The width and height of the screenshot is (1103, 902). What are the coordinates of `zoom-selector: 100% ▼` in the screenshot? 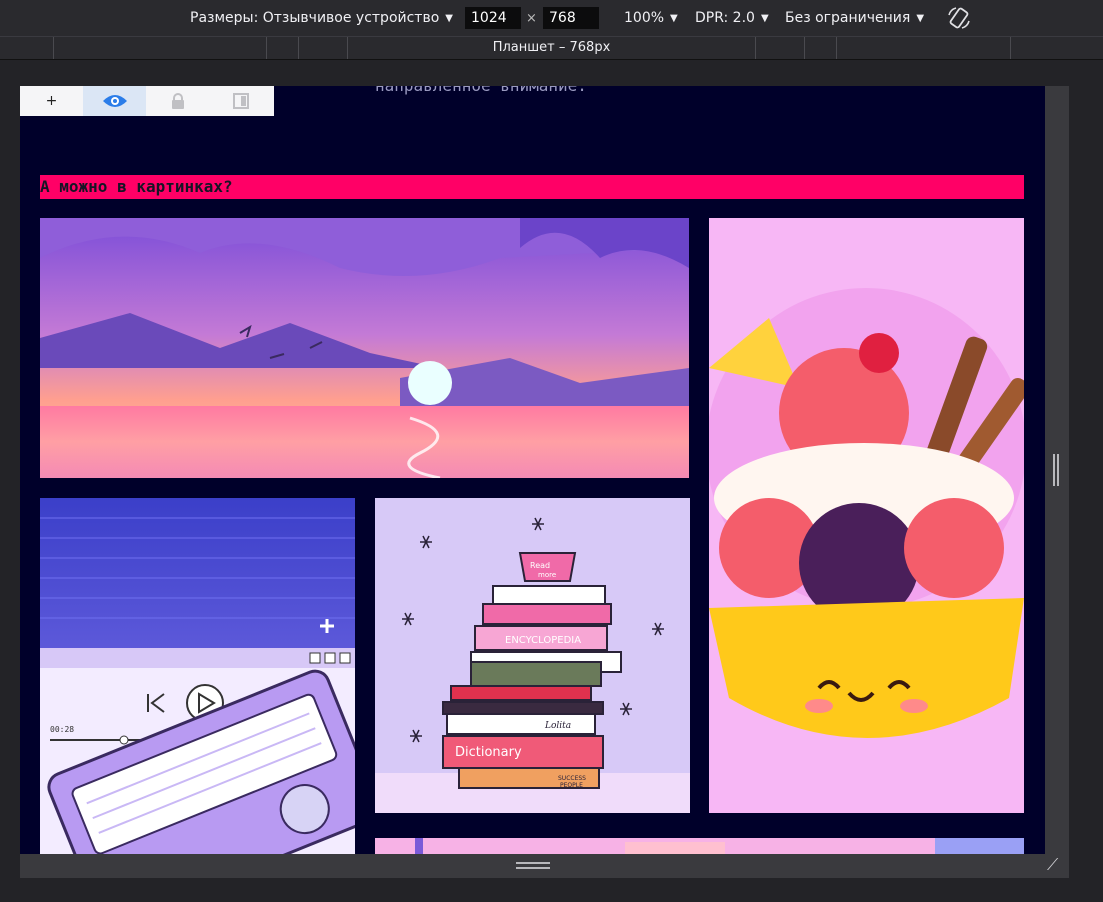 It's located at (651, 18).